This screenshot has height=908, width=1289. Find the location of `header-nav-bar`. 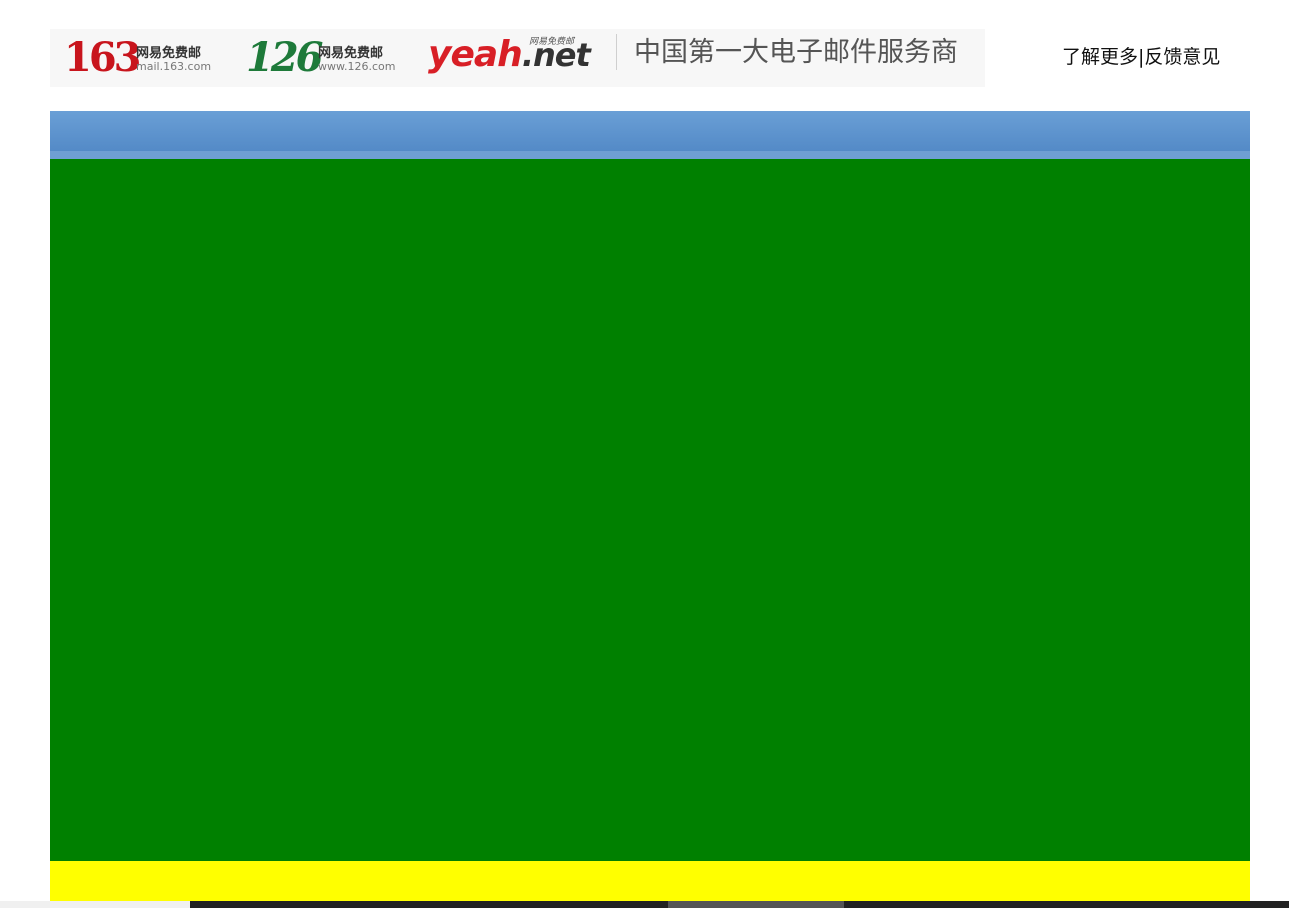

header-nav-bar is located at coordinates (650, 135).